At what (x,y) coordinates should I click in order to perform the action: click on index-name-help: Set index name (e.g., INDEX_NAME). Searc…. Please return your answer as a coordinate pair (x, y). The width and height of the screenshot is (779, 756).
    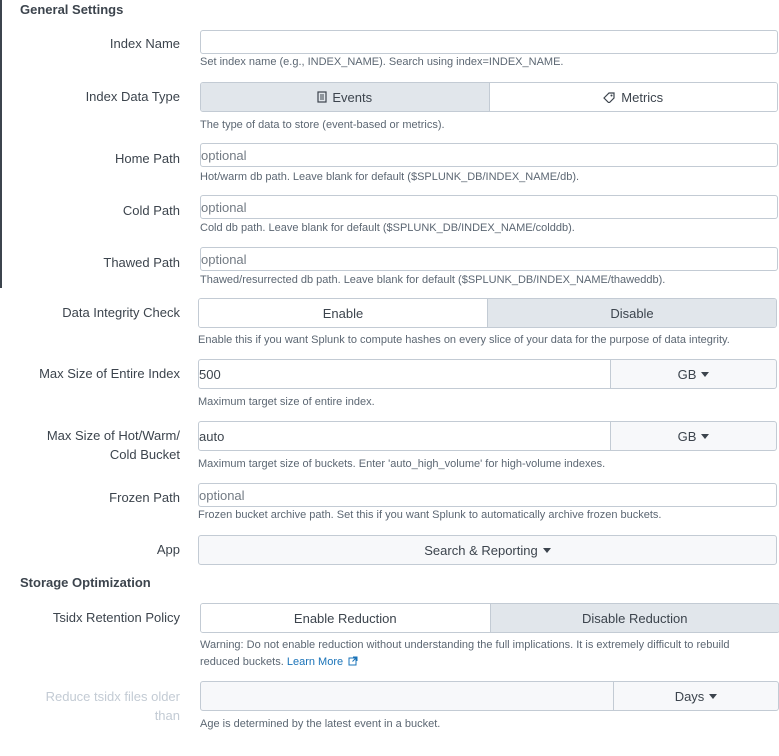
    Looking at the image, I should click on (382, 62).